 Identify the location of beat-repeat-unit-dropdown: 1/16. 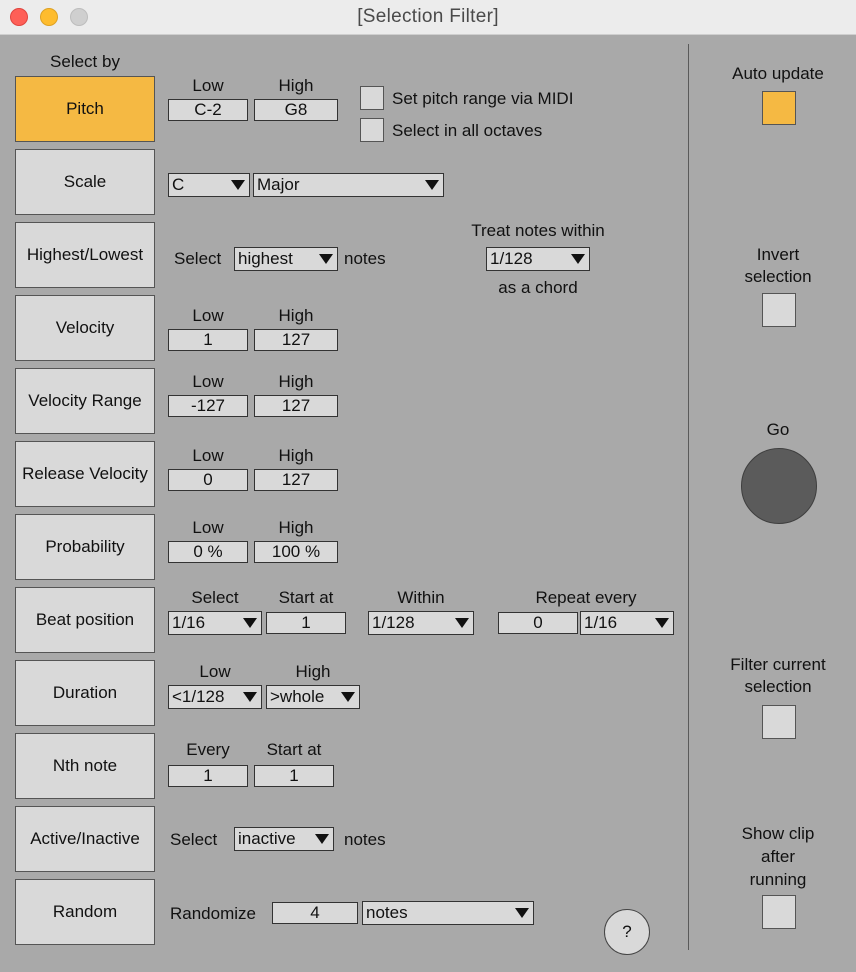
(627, 623).